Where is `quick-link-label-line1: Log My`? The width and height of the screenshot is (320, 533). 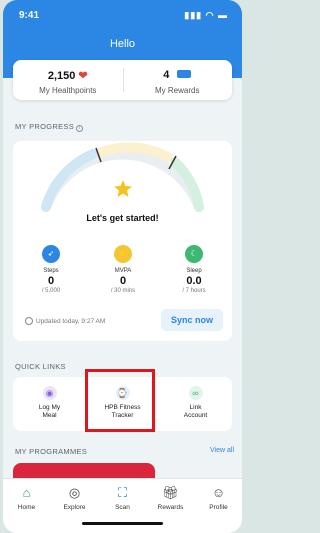
quick-link-label-line1: Log My is located at coordinates (49, 407).